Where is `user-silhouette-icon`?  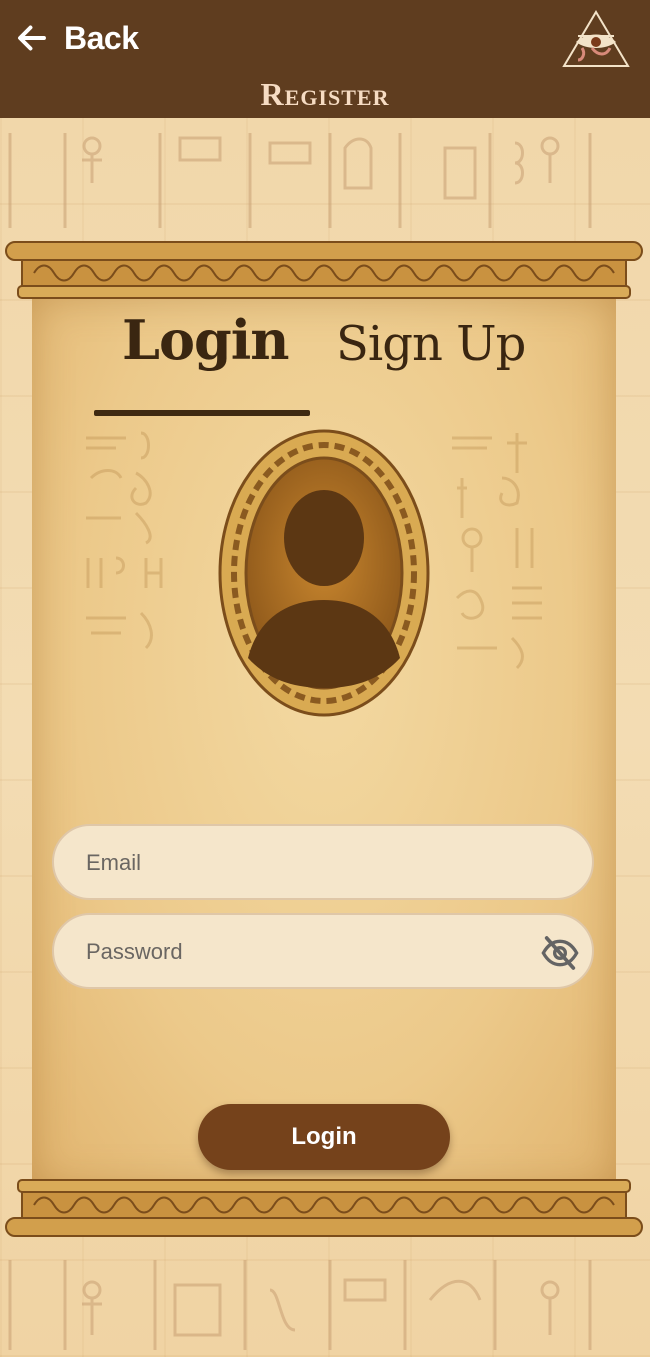 user-silhouette-icon is located at coordinates (324, 573).